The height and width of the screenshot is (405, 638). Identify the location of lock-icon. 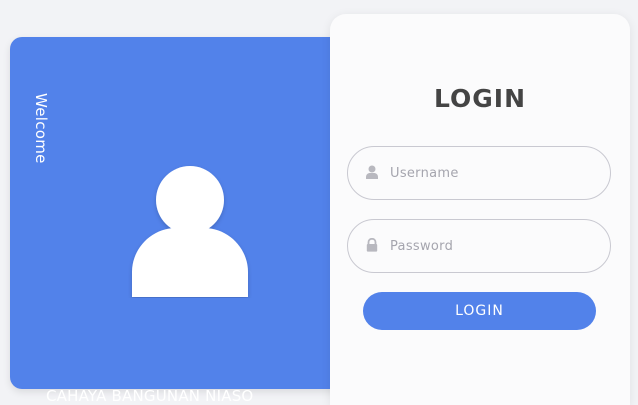
(372, 244).